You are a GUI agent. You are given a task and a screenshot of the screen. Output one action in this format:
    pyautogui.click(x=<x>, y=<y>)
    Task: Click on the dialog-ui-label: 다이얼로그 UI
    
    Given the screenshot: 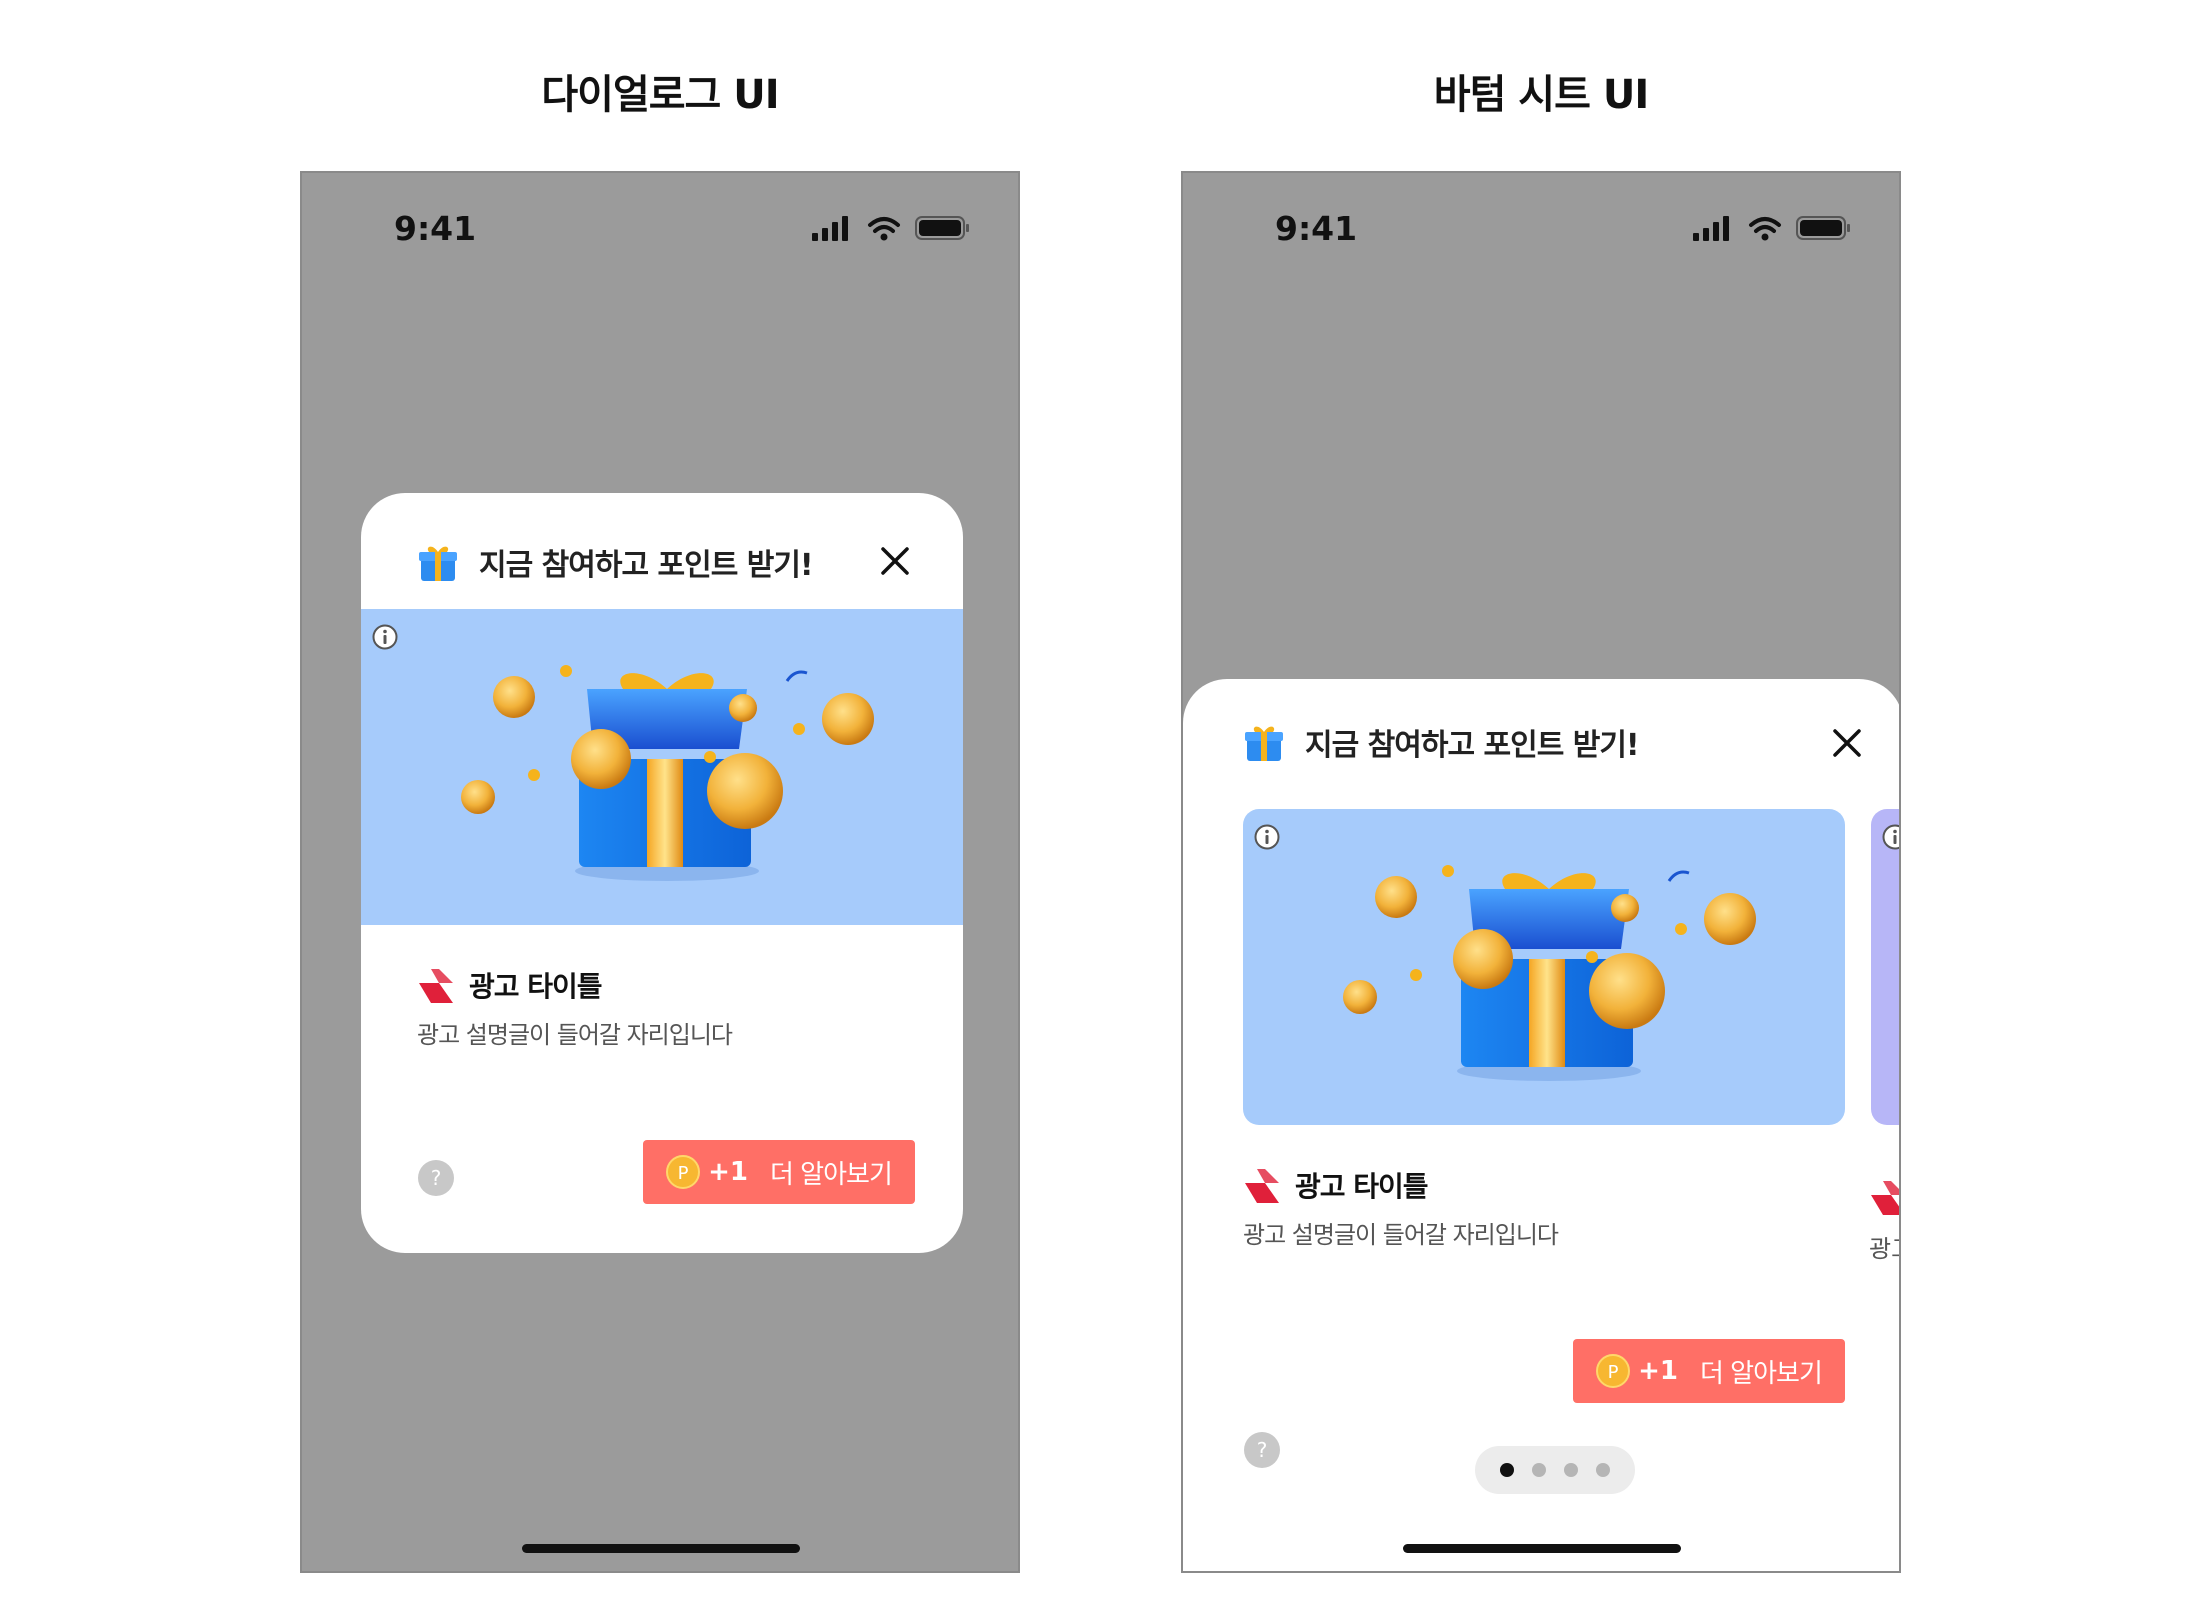 What is the action you would take?
    pyautogui.click(x=660, y=95)
    